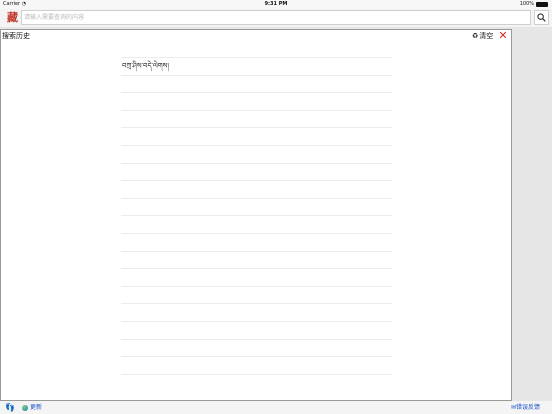 This screenshot has width=552, height=414. I want to click on clear-label: 清空, so click(486, 36).